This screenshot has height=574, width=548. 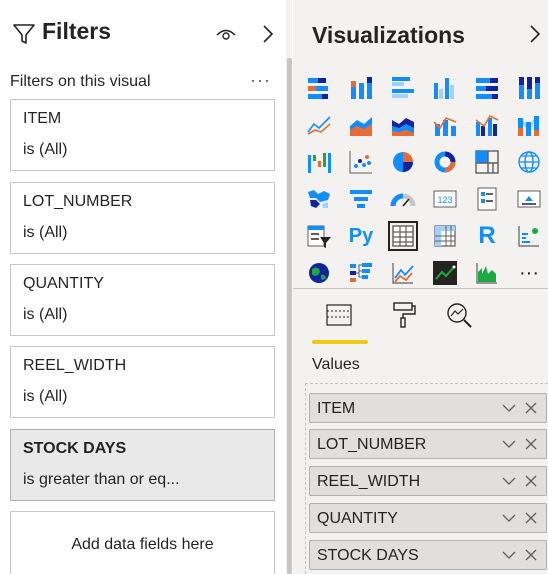 What do you see at coordinates (361, 199) in the screenshot?
I see `funnel-icon` at bounding box center [361, 199].